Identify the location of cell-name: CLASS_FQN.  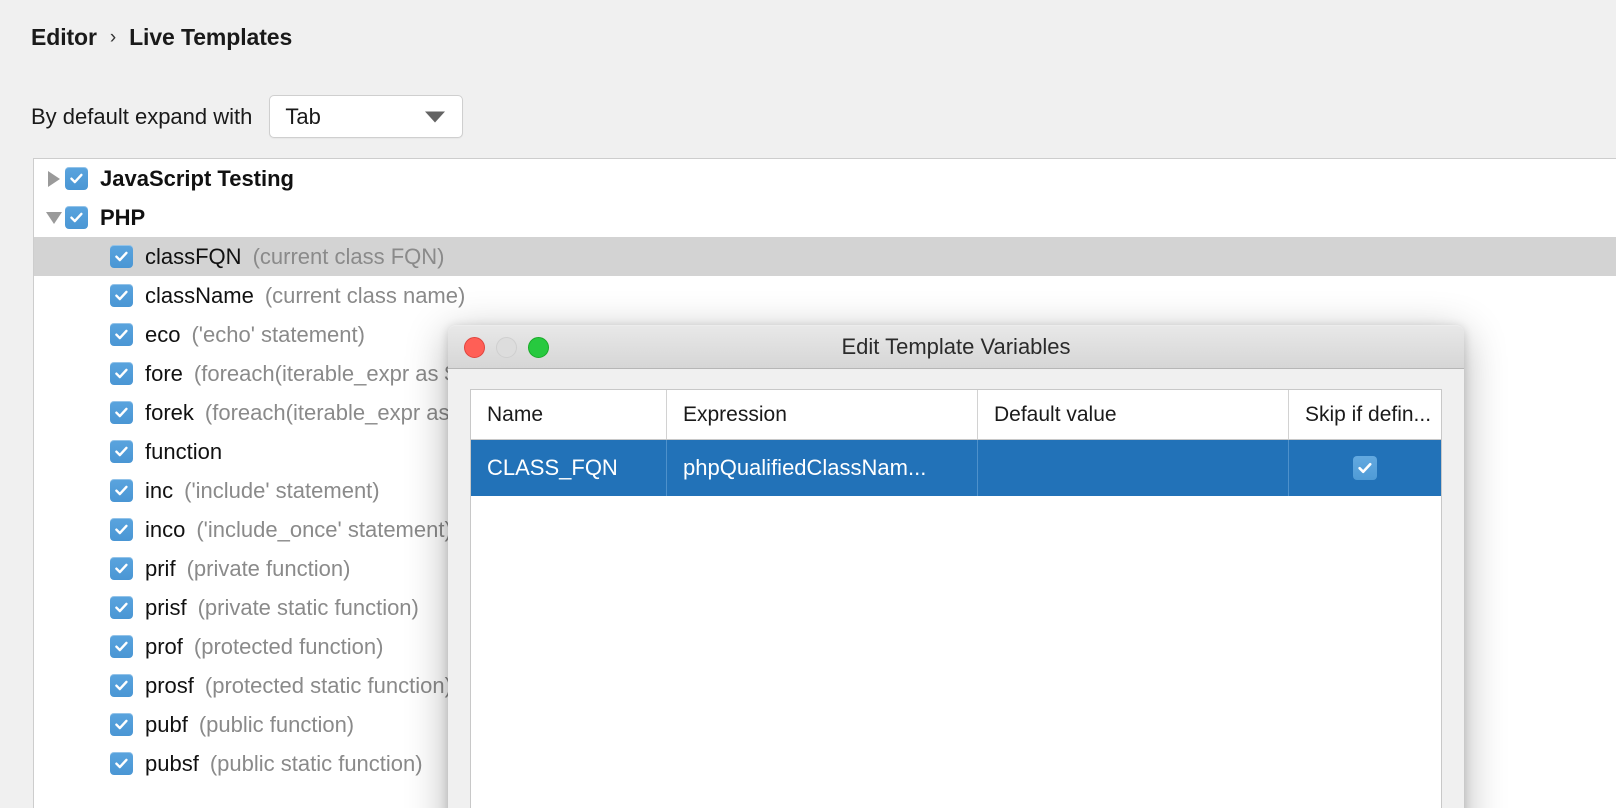
(569, 468).